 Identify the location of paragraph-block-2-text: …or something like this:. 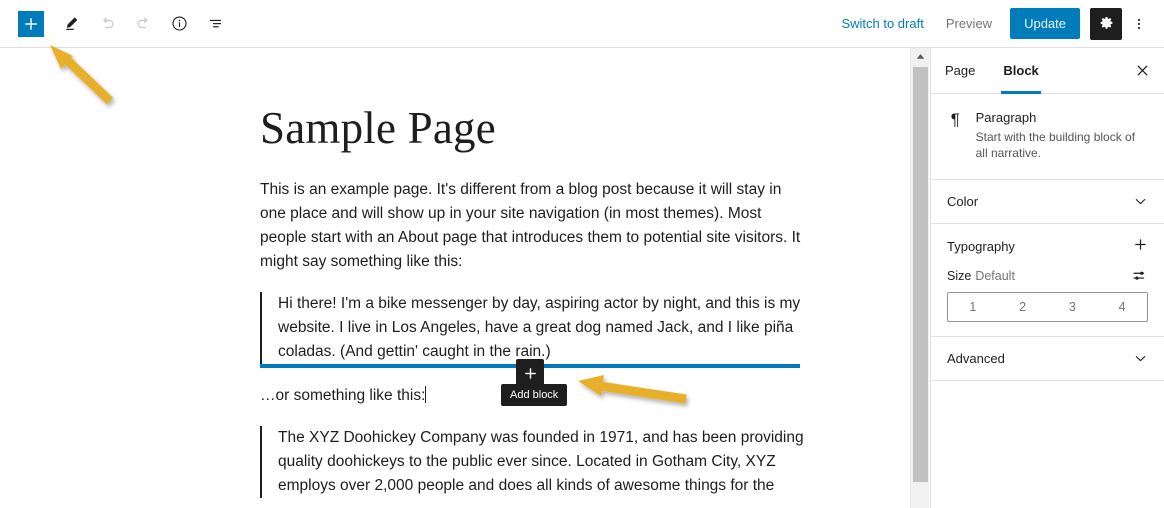
(343, 395).